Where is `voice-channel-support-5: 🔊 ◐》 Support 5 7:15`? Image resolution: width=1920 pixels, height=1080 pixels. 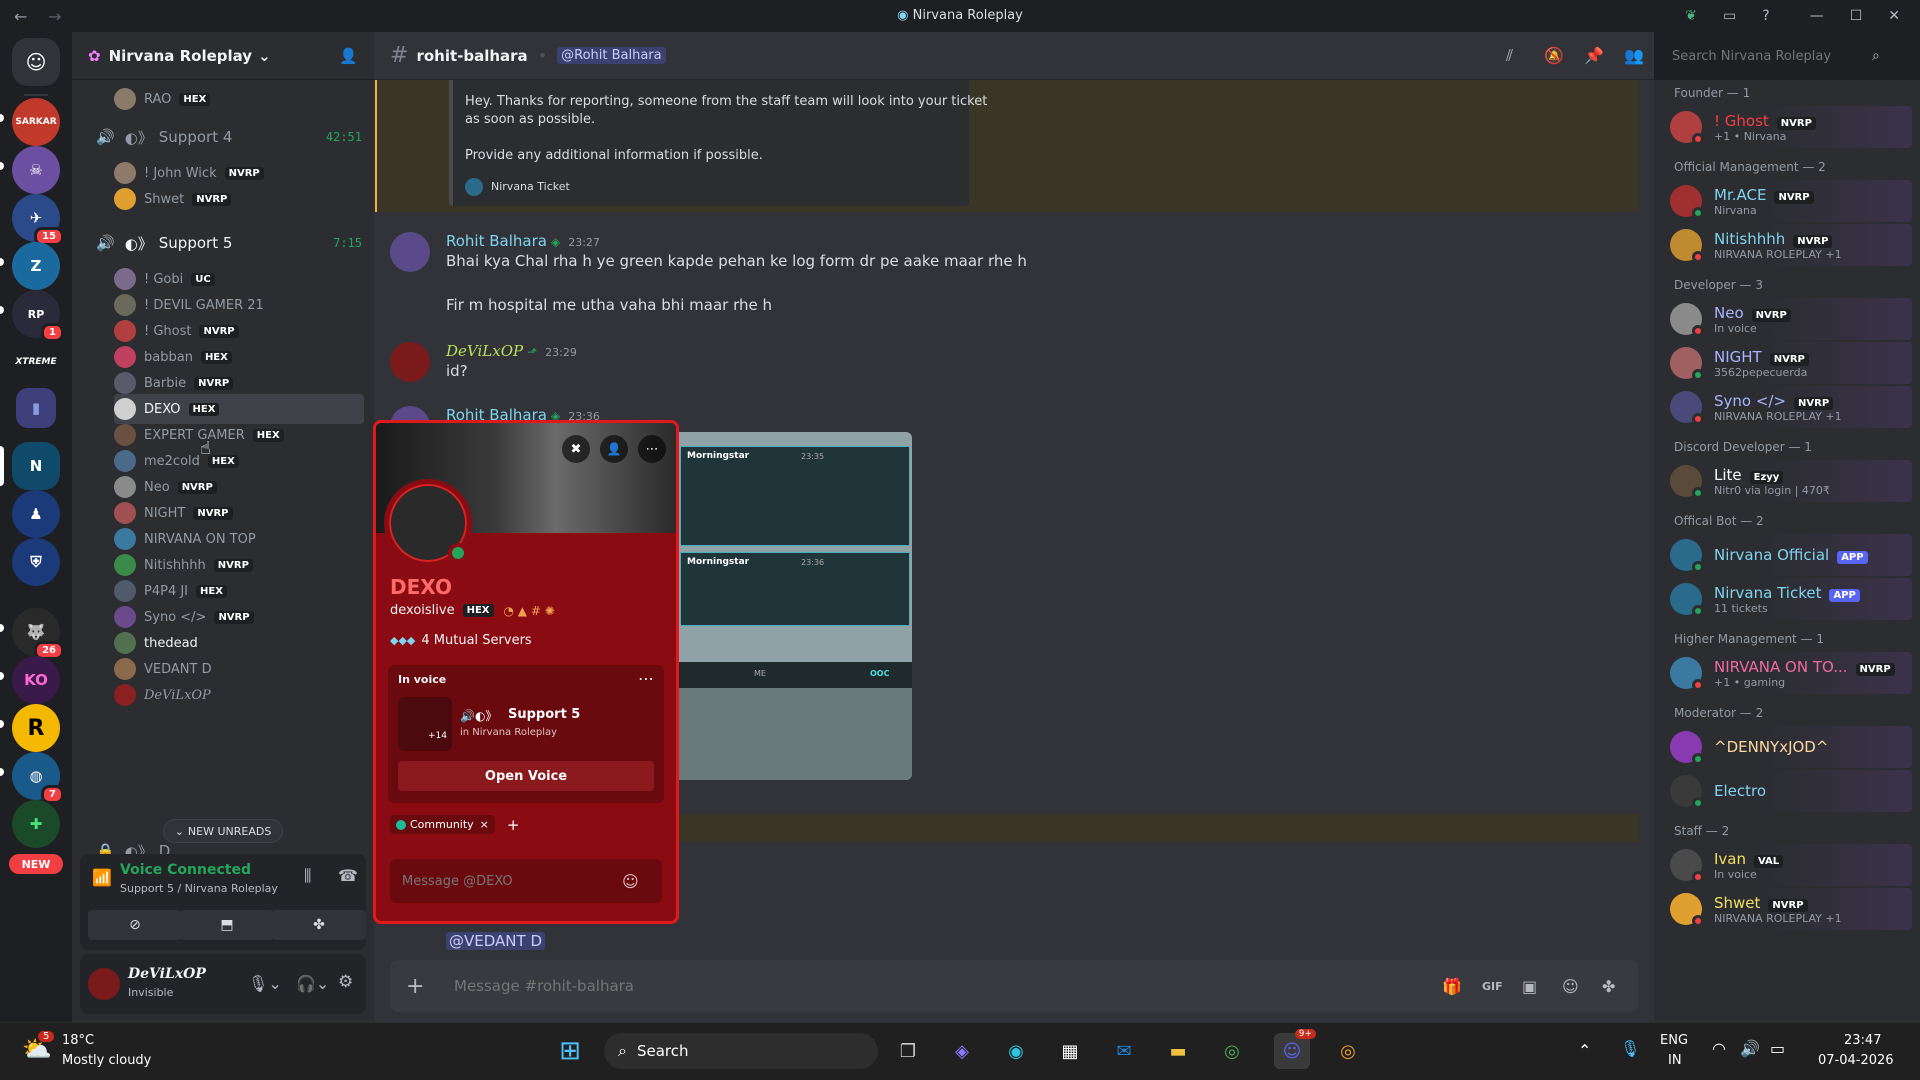
voice-channel-support-5: 🔊 ◐》 Support 5 7:15 is located at coordinates (223, 243).